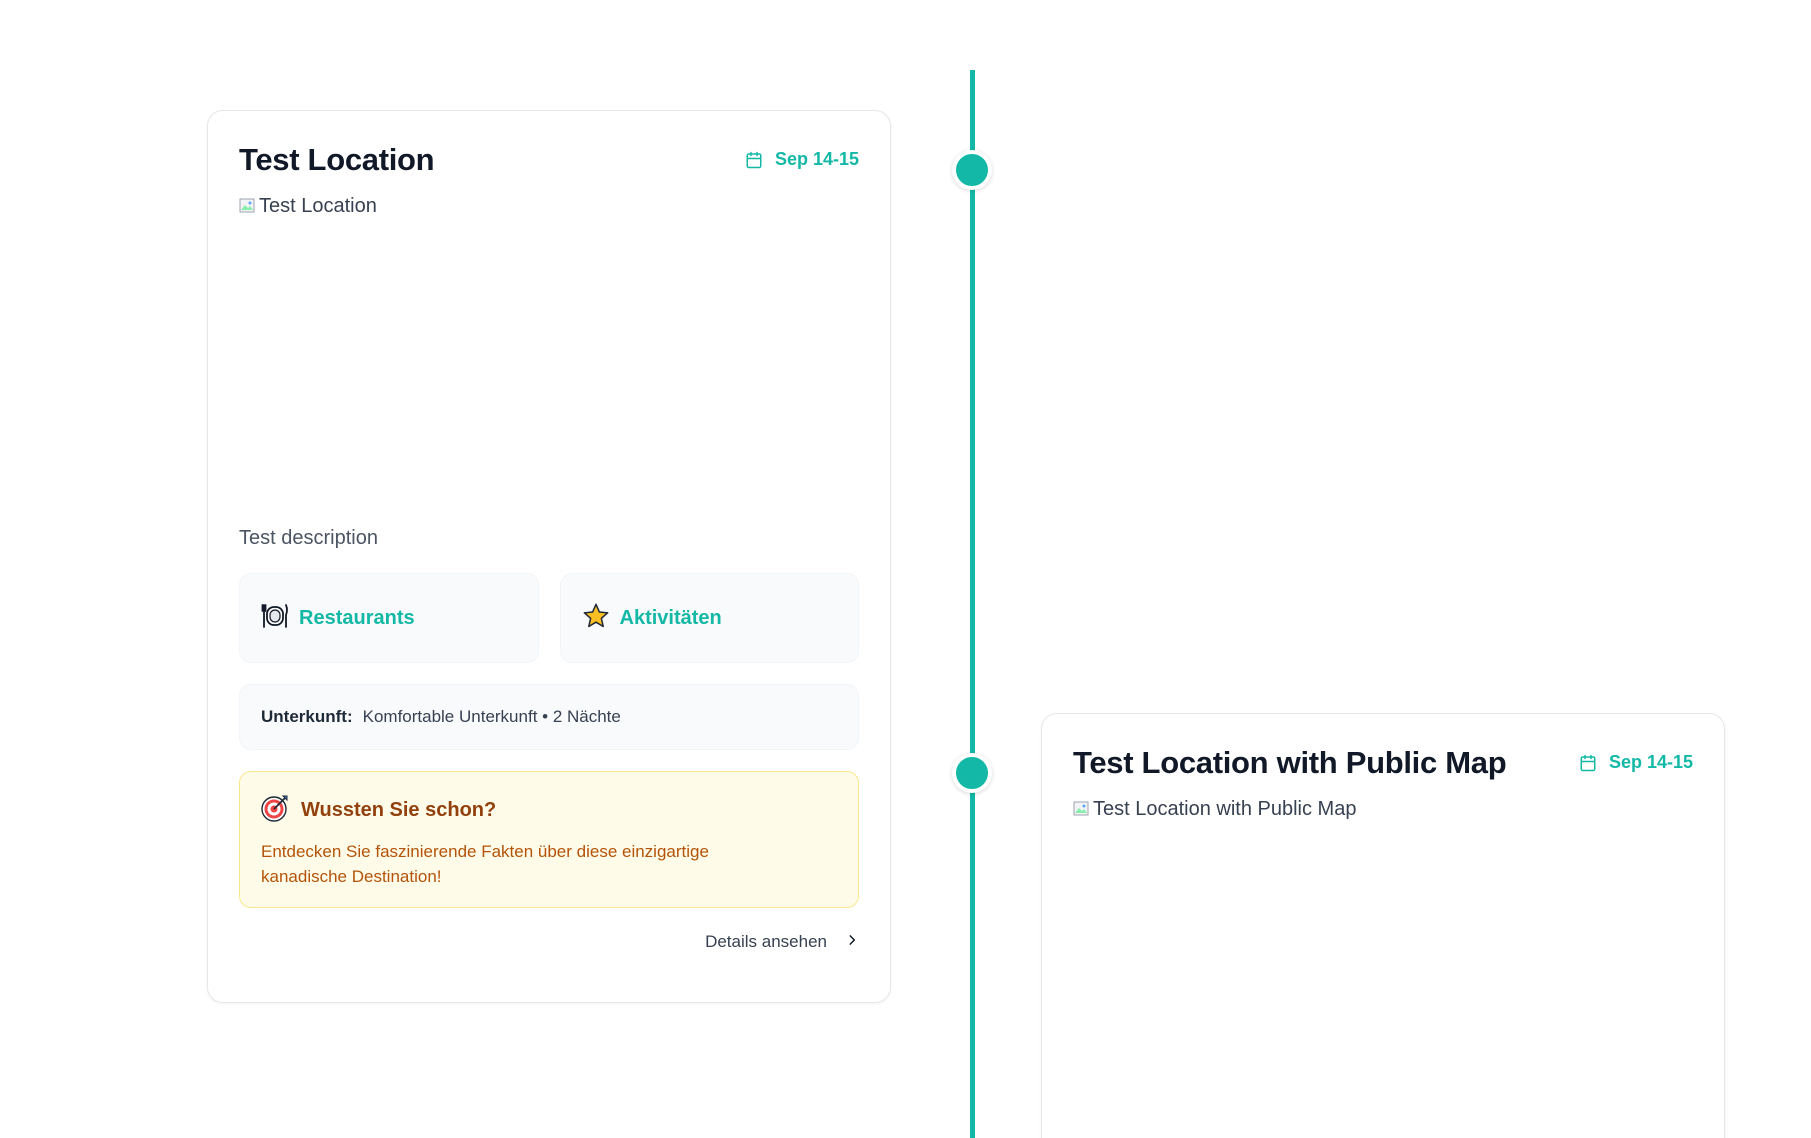 The height and width of the screenshot is (1138, 1811). What do you see at coordinates (1225, 809) in the screenshot?
I see `image-alt-text: Test Location with Public Map` at bounding box center [1225, 809].